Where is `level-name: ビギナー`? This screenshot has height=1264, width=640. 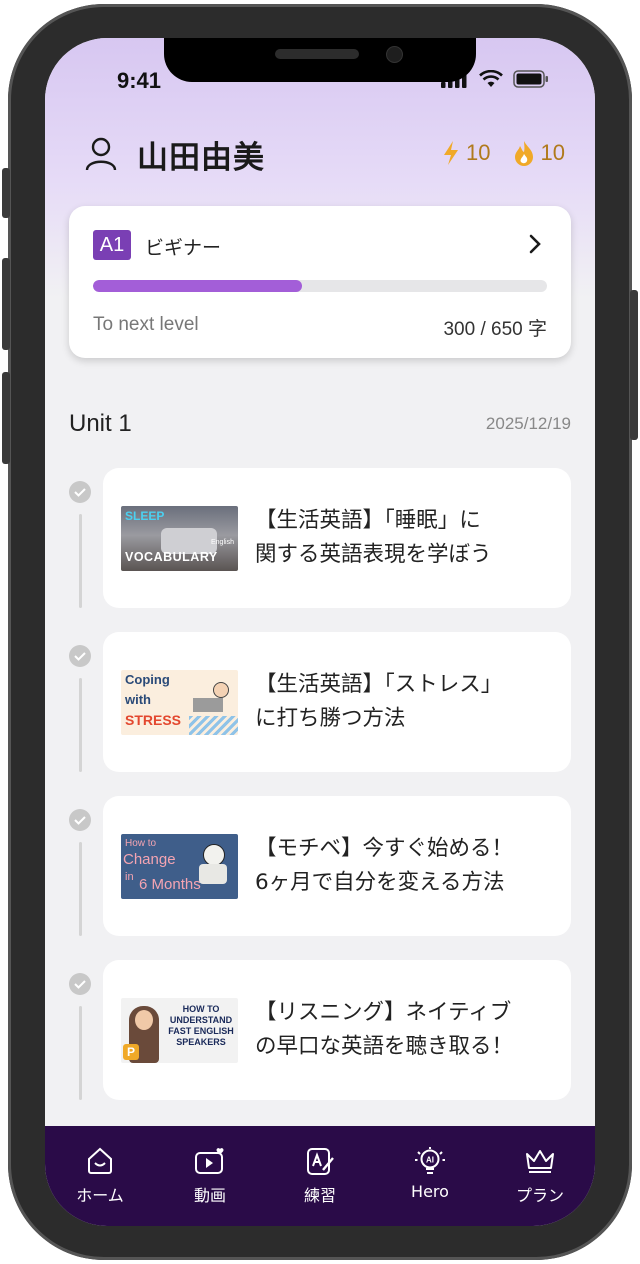 level-name: ビギナー is located at coordinates (183, 248).